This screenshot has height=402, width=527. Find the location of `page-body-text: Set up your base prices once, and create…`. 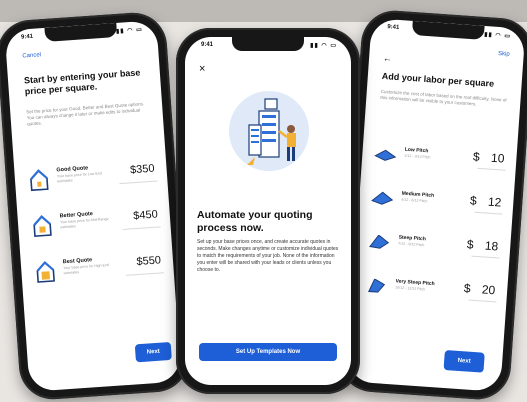

page-body-text: Set up your base prices once, and create… is located at coordinates (268, 256).